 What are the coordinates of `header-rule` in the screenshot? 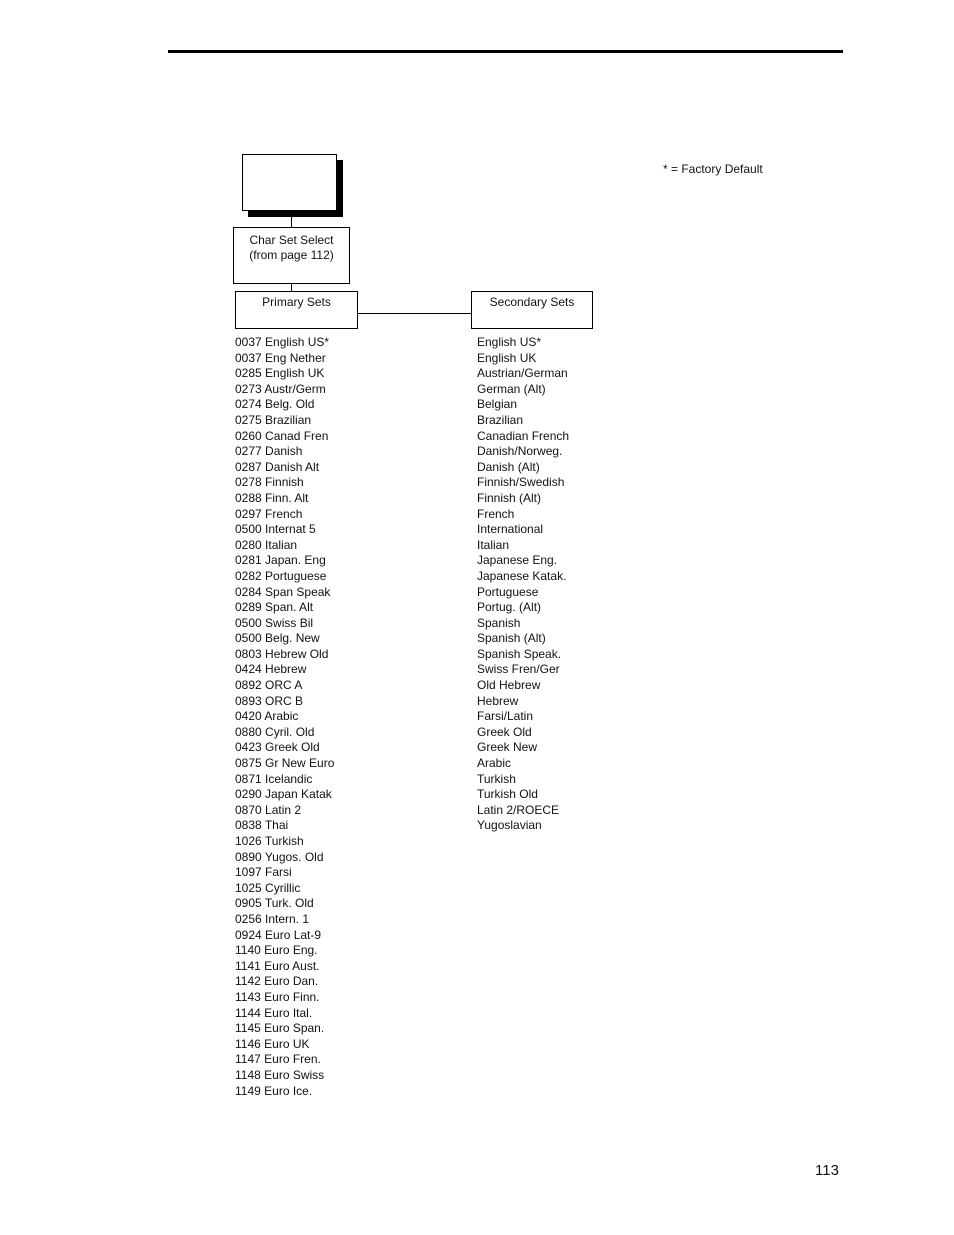 It's located at (505, 51).